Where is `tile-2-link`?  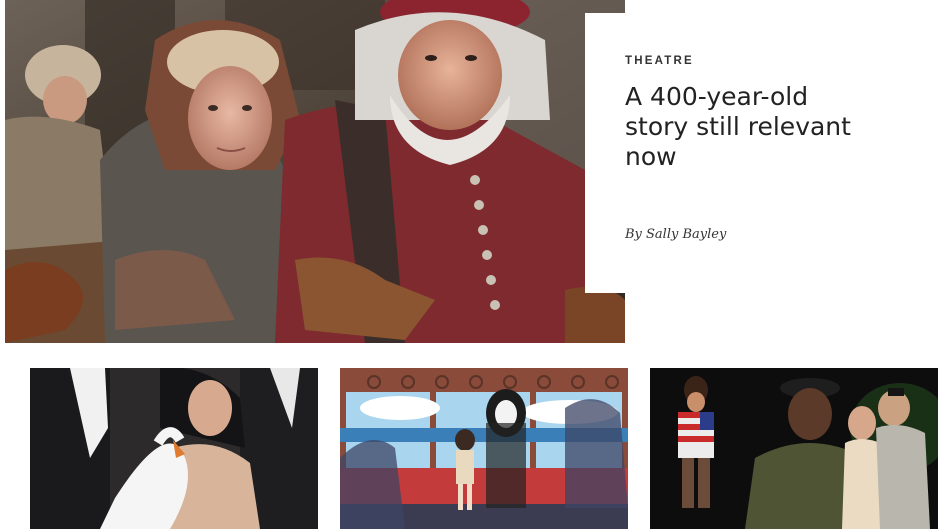
tile-2-link is located at coordinates (484, 448).